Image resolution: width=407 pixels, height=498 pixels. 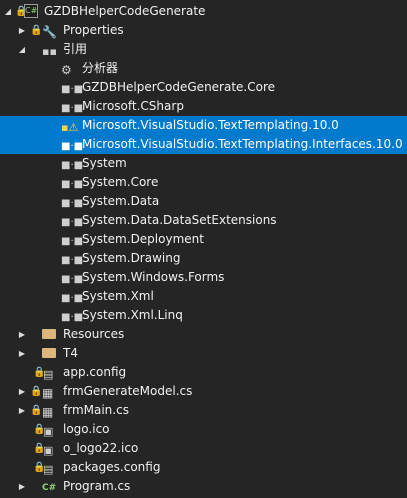 I want to click on reference-item: ■·■ System.Deployment, so click(x=203, y=239).